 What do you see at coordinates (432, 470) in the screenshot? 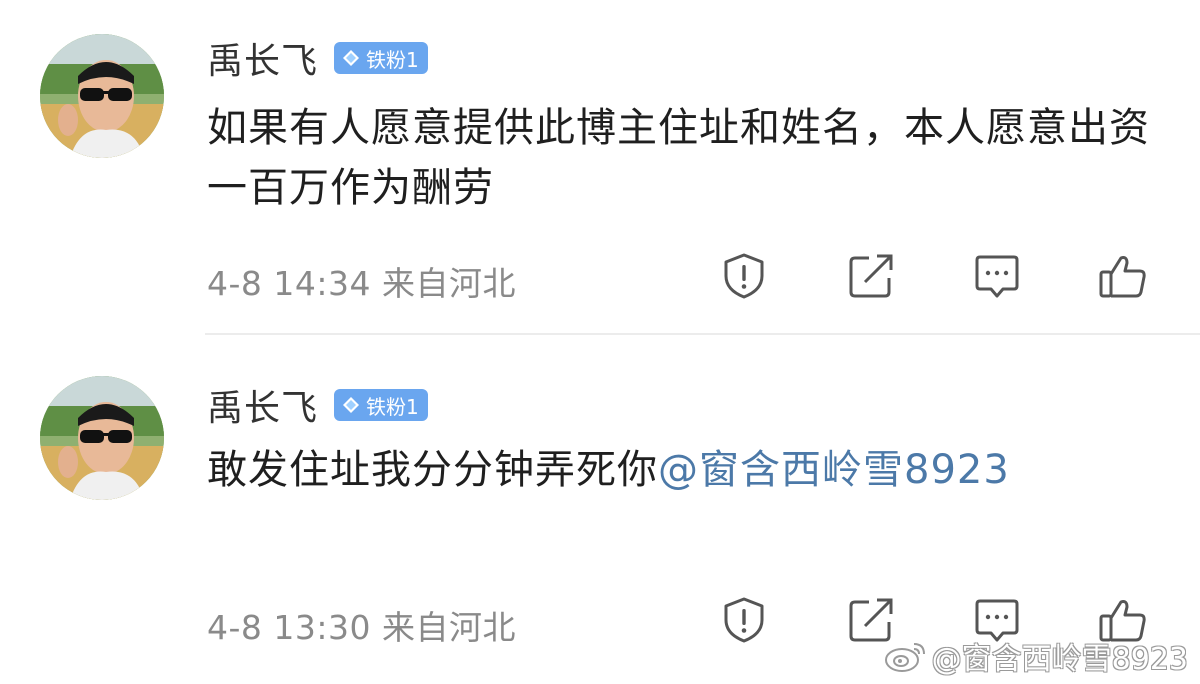
I see `comment-body: 敢发住址我分分钟弄死你` at bounding box center [432, 470].